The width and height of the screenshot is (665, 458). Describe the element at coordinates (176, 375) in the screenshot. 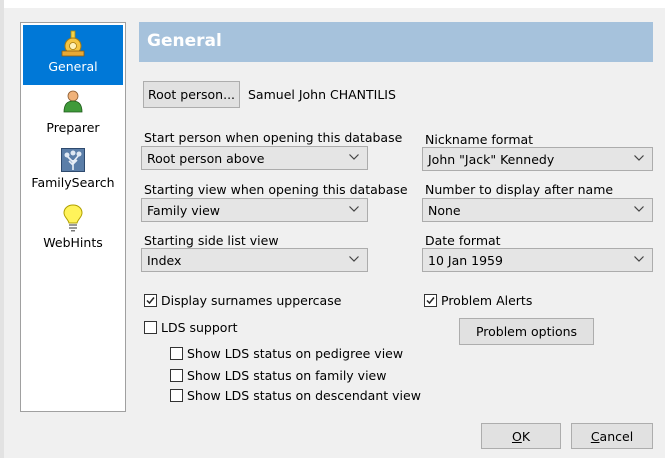

I see `lds-family-checkbox` at that location.